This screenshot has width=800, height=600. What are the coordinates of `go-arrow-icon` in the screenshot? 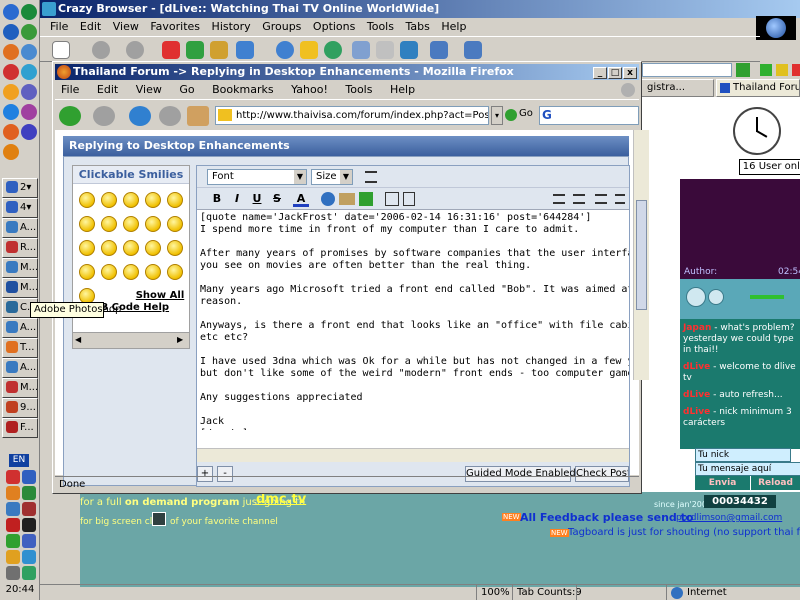 It's located at (743, 70).